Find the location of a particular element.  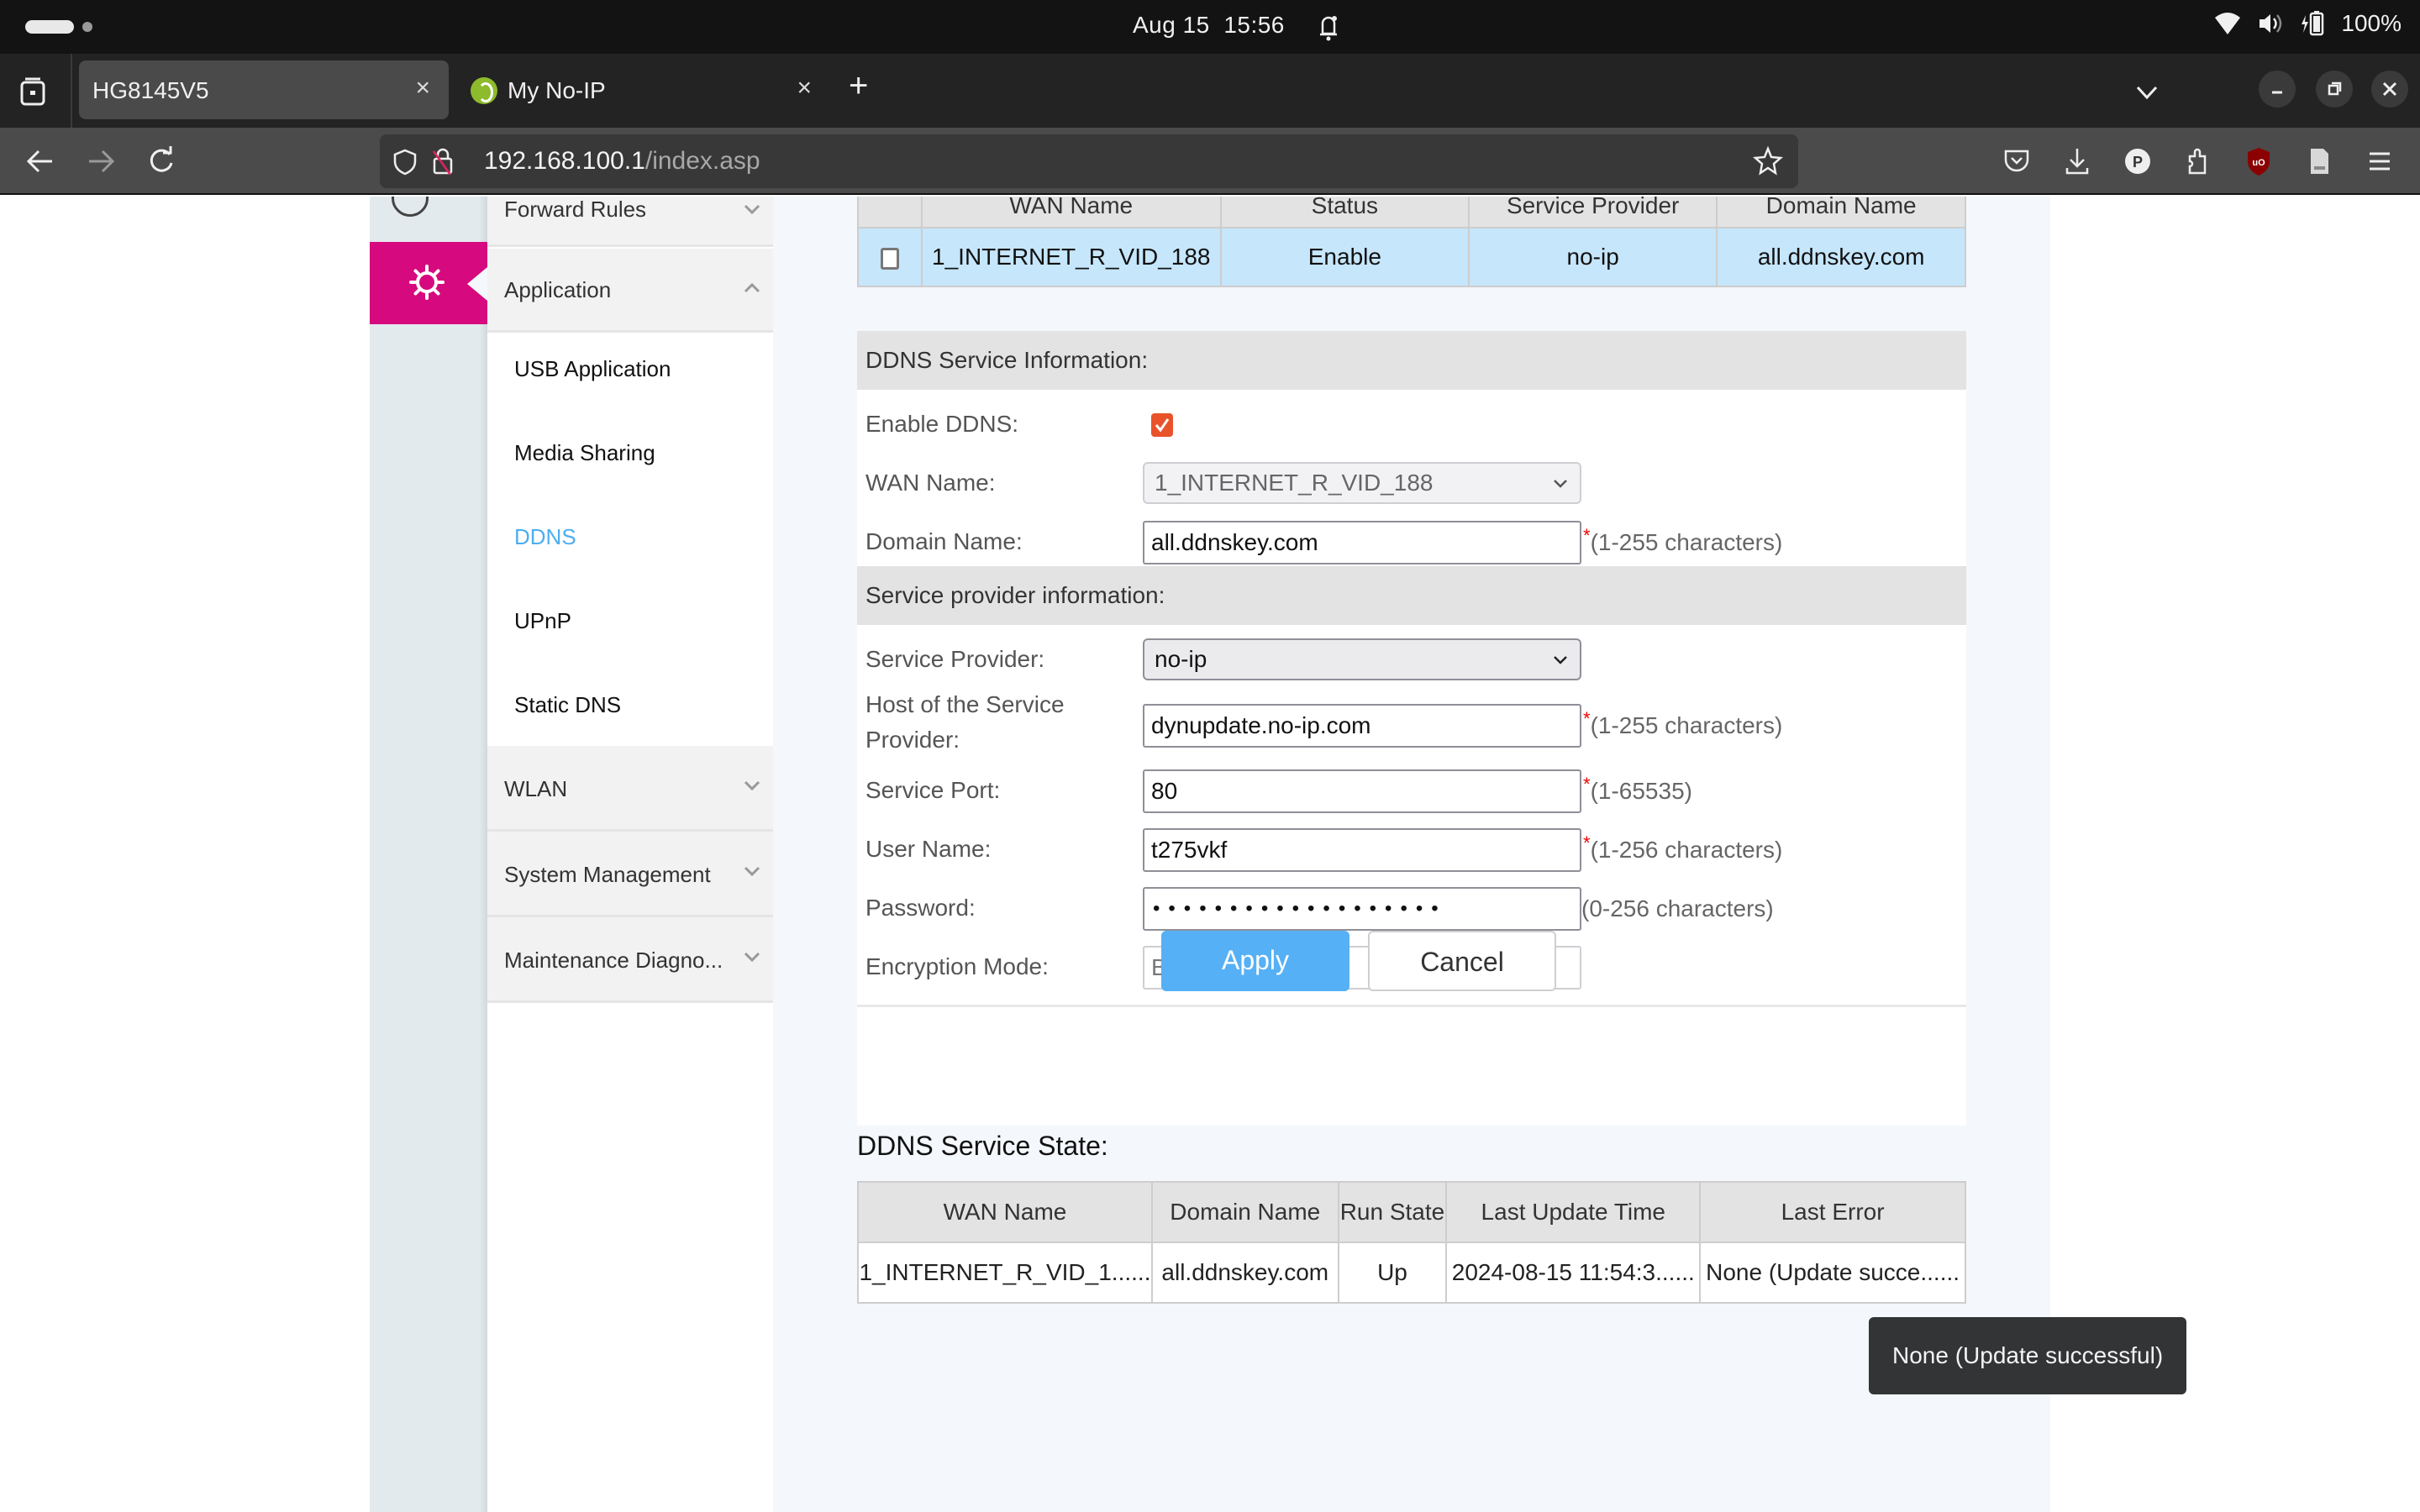

service-provider-select: no-ip is located at coordinates (1362, 659).